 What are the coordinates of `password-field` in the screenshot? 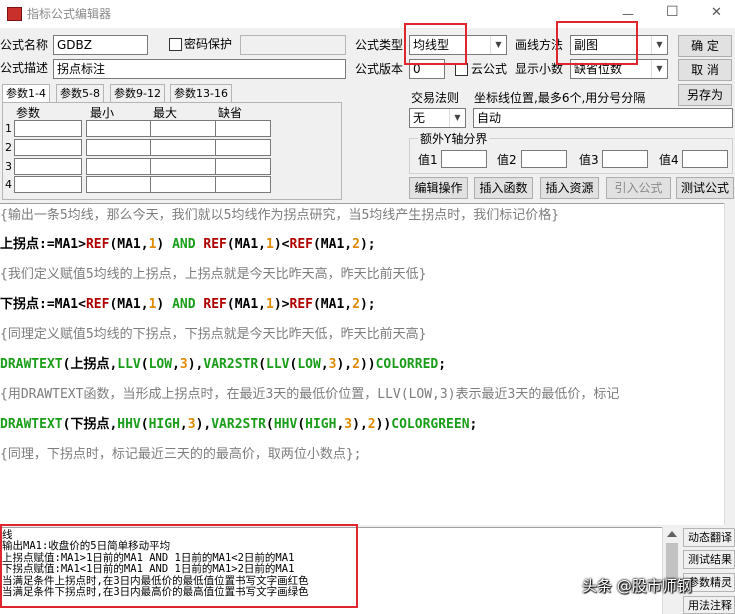 It's located at (293, 45).